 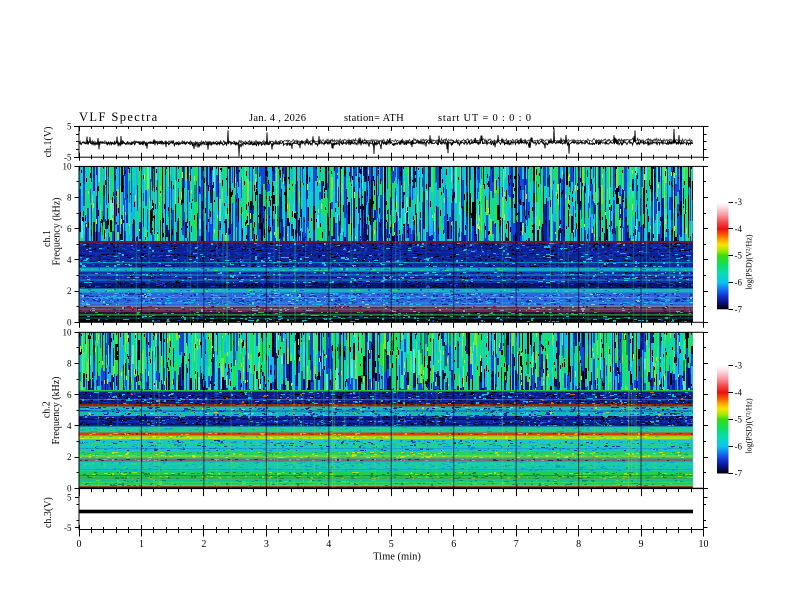 What do you see at coordinates (277, 118) in the screenshot?
I see `svg-text: Jan. 4 , 2026` at bounding box center [277, 118].